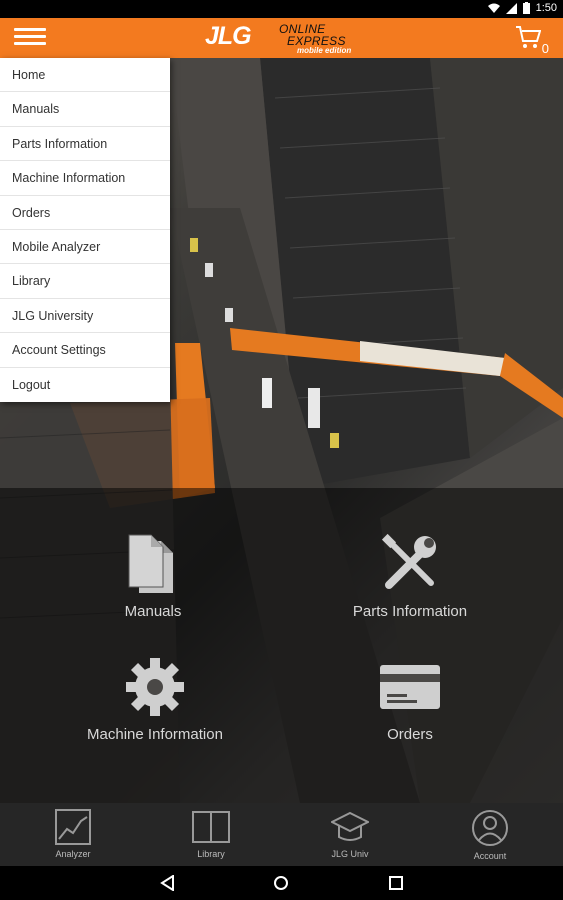  I want to click on manuals-label: Manuals, so click(153, 611).